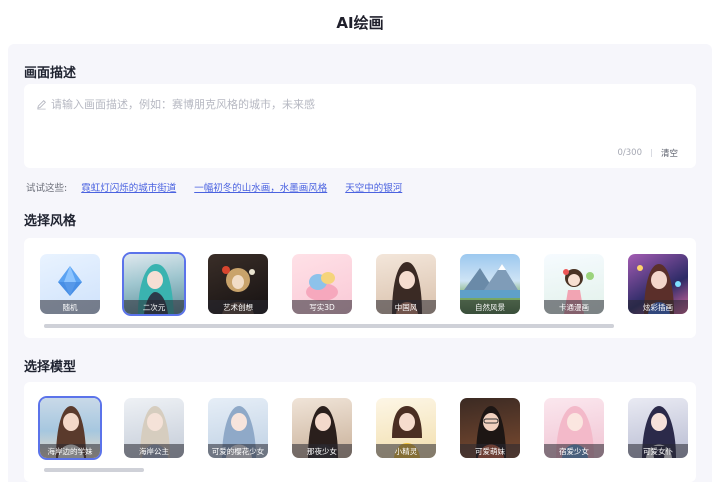 This screenshot has width=720, height=482. What do you see at coordinates (47, 188) in the screenshot?
I see `suggestions-label: 试试这些:` at bounding box center [47, 188].